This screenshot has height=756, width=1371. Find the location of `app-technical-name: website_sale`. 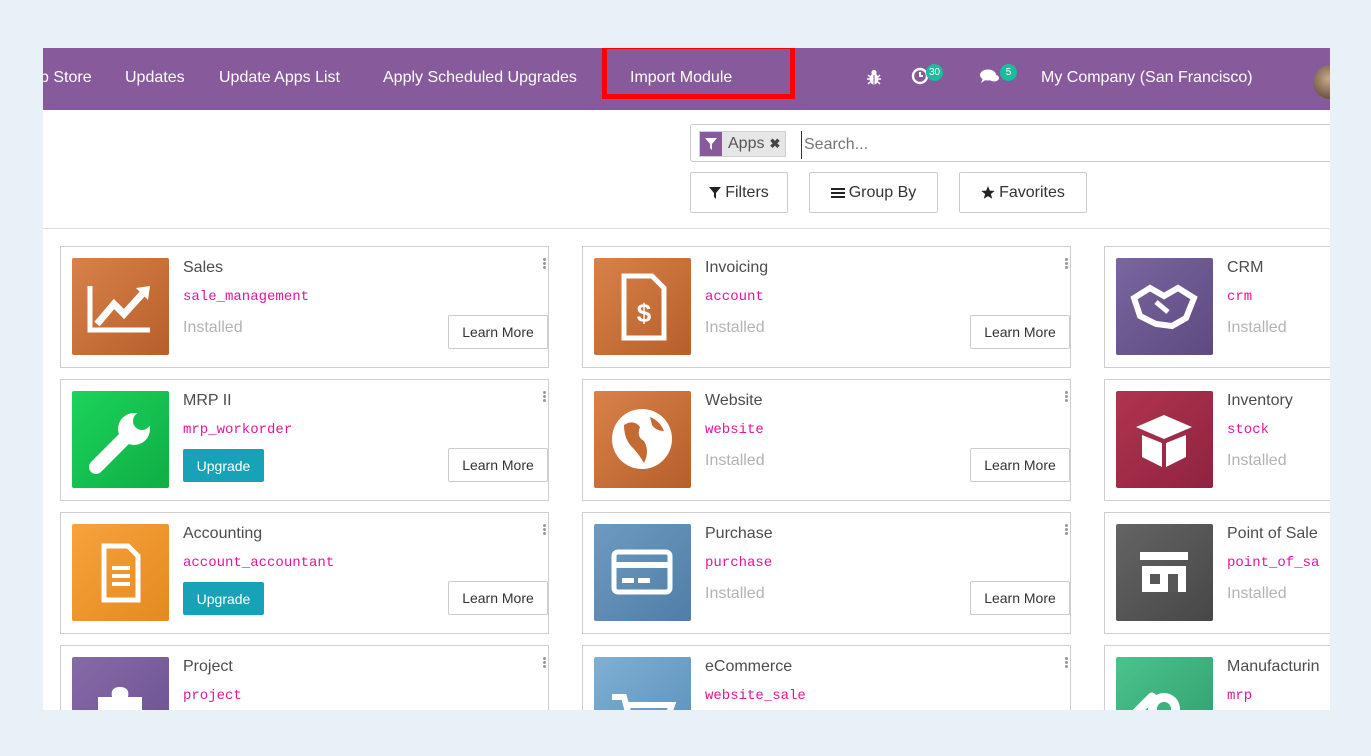

app-technical-name: website_sale is located at coordinates (755, 696).